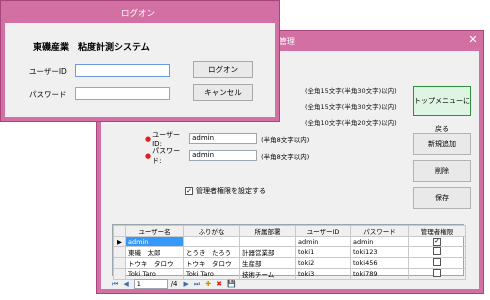  What do you see at coordinates (115, 284) in the screenshot?
I see `first-record-icon: ⏮` at bounding box center [115, 284].